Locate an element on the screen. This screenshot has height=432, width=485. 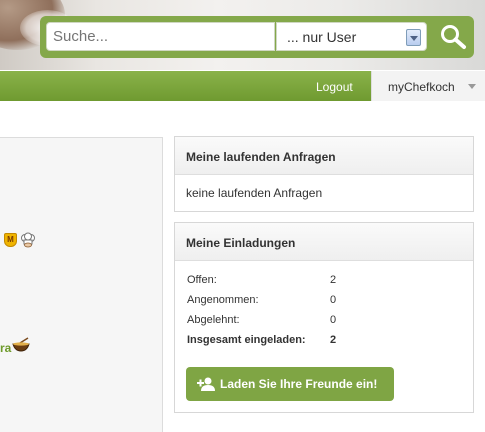
search-bar: ... nur User is located at coordinates (257, 37).